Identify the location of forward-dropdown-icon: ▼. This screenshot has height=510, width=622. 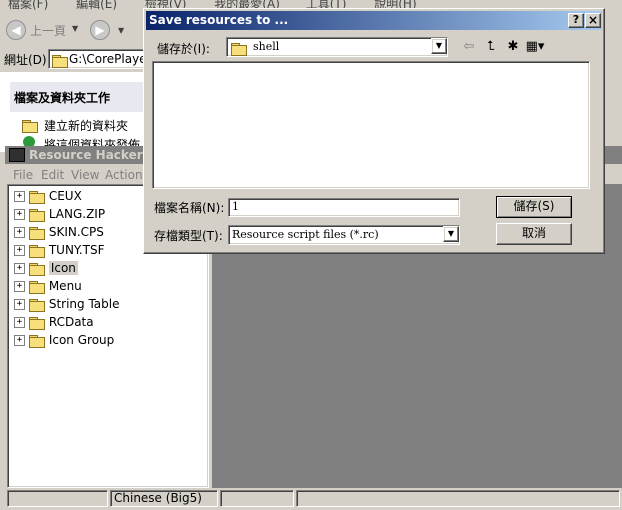
(121, 30).